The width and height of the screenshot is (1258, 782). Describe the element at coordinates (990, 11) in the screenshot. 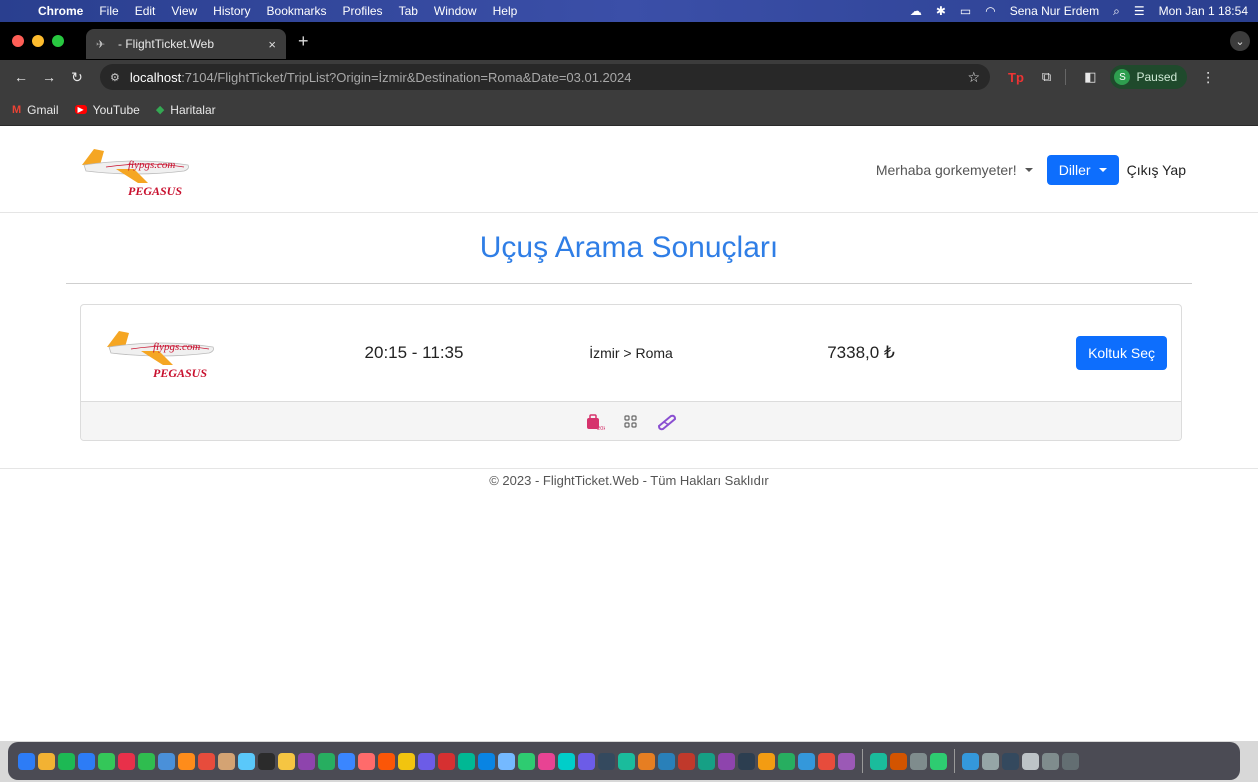

I see `wifi-icon: ◠` at that location.